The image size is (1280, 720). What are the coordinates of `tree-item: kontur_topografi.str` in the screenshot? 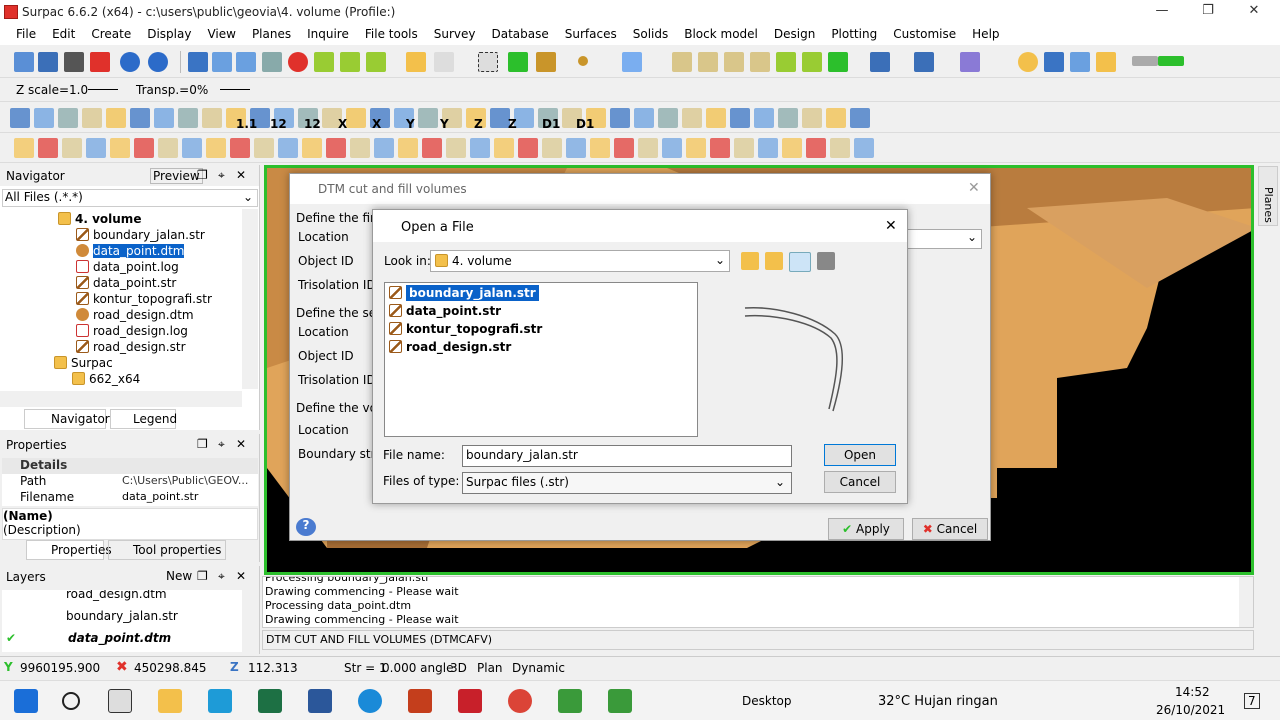 It's located at (144, 299).